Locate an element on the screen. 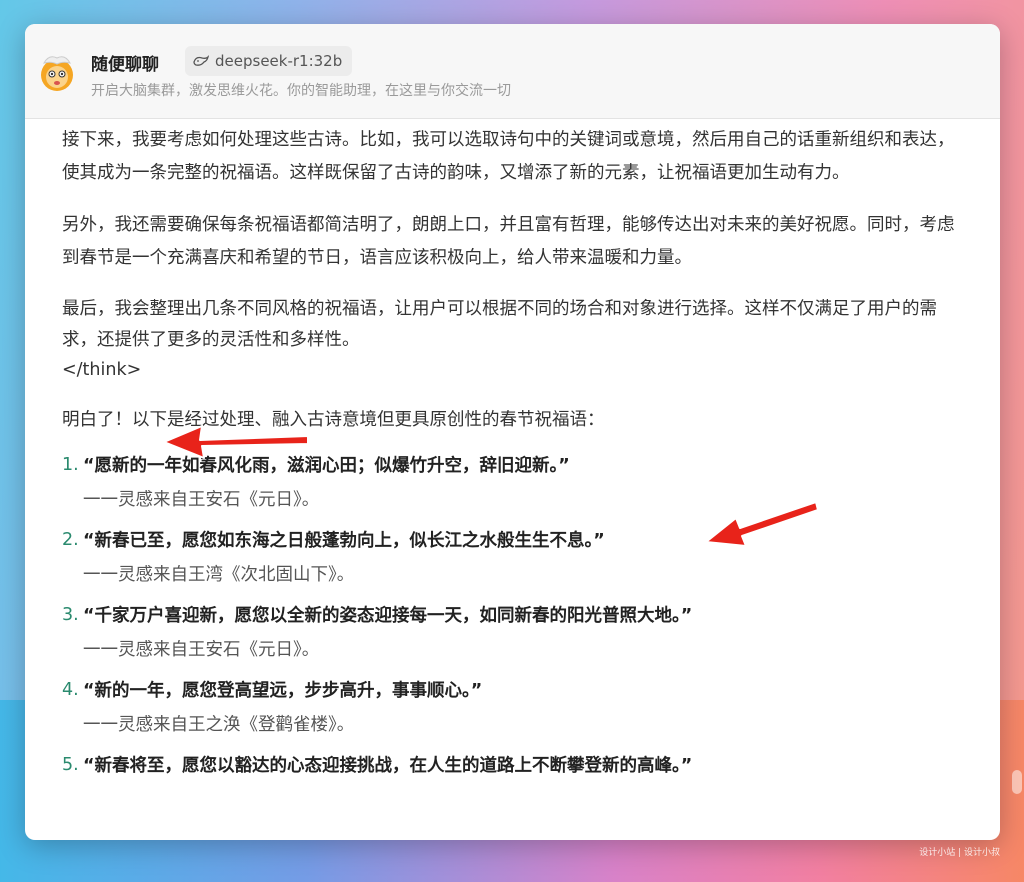  annotation-arrow-item1 is located at coordinates (762, 524).